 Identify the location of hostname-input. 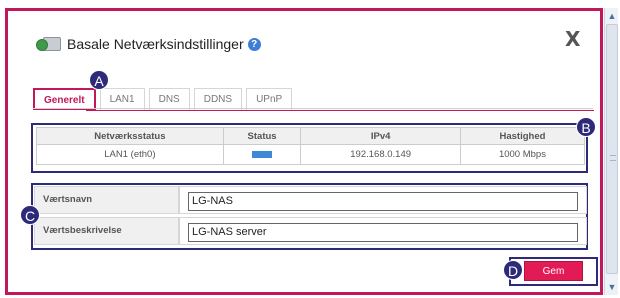
(383, 201).